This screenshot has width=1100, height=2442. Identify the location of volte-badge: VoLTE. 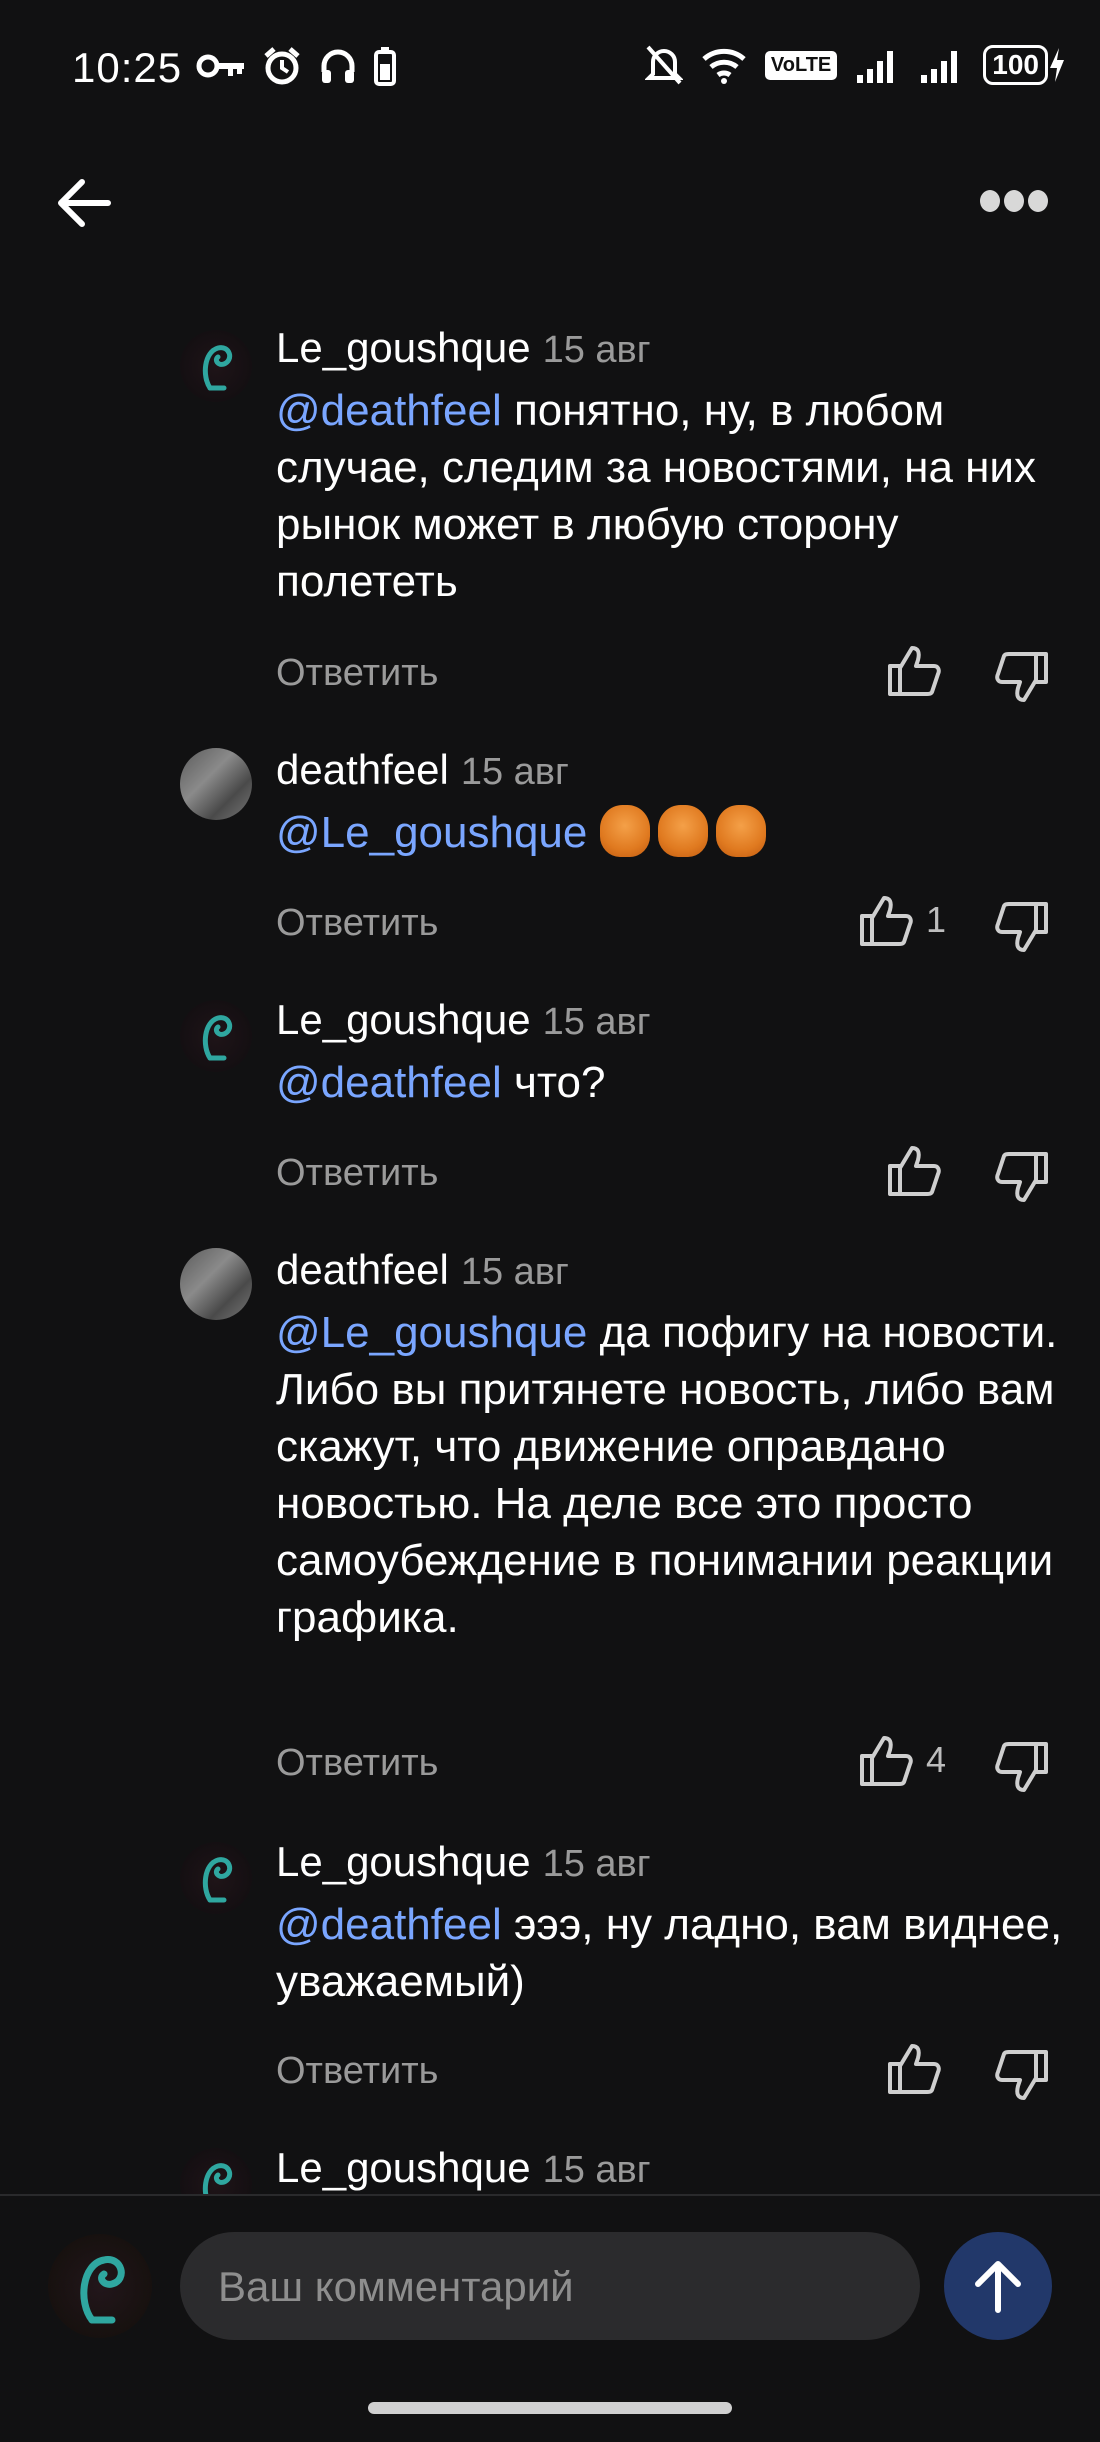
(801, 65).